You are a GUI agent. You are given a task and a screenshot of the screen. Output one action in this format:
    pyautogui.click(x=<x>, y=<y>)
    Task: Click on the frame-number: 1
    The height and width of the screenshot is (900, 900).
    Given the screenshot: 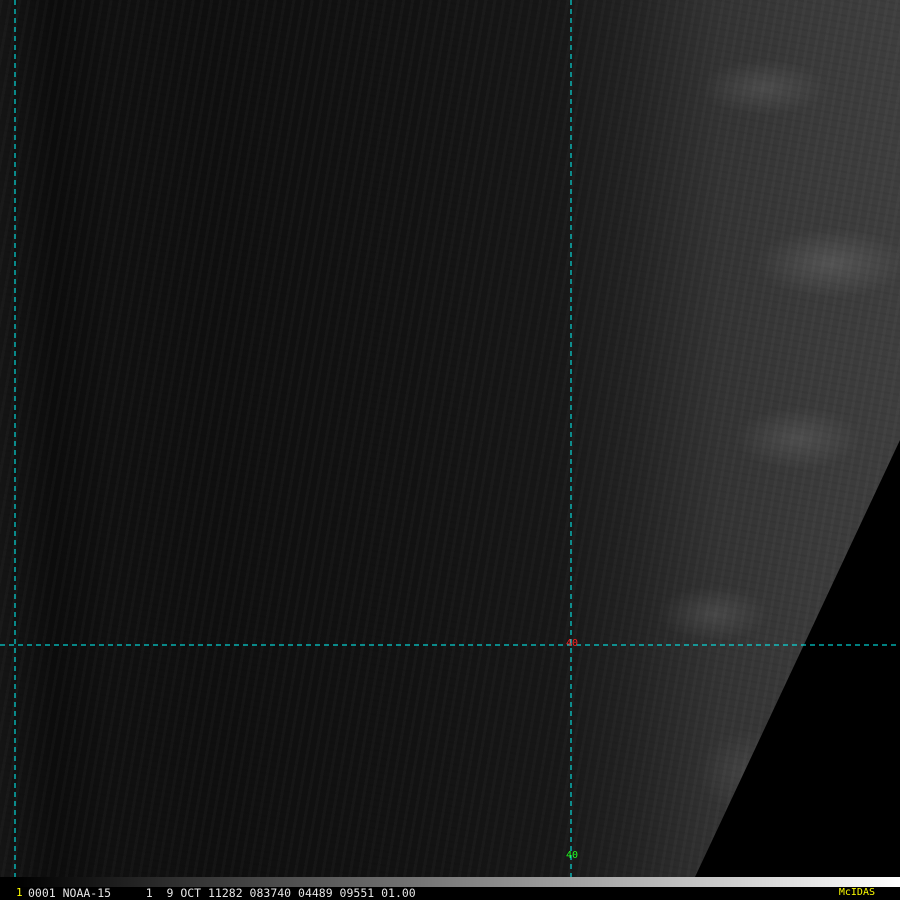 What is the action you would take?
    pyautogui.click(x=19, y=892)
    